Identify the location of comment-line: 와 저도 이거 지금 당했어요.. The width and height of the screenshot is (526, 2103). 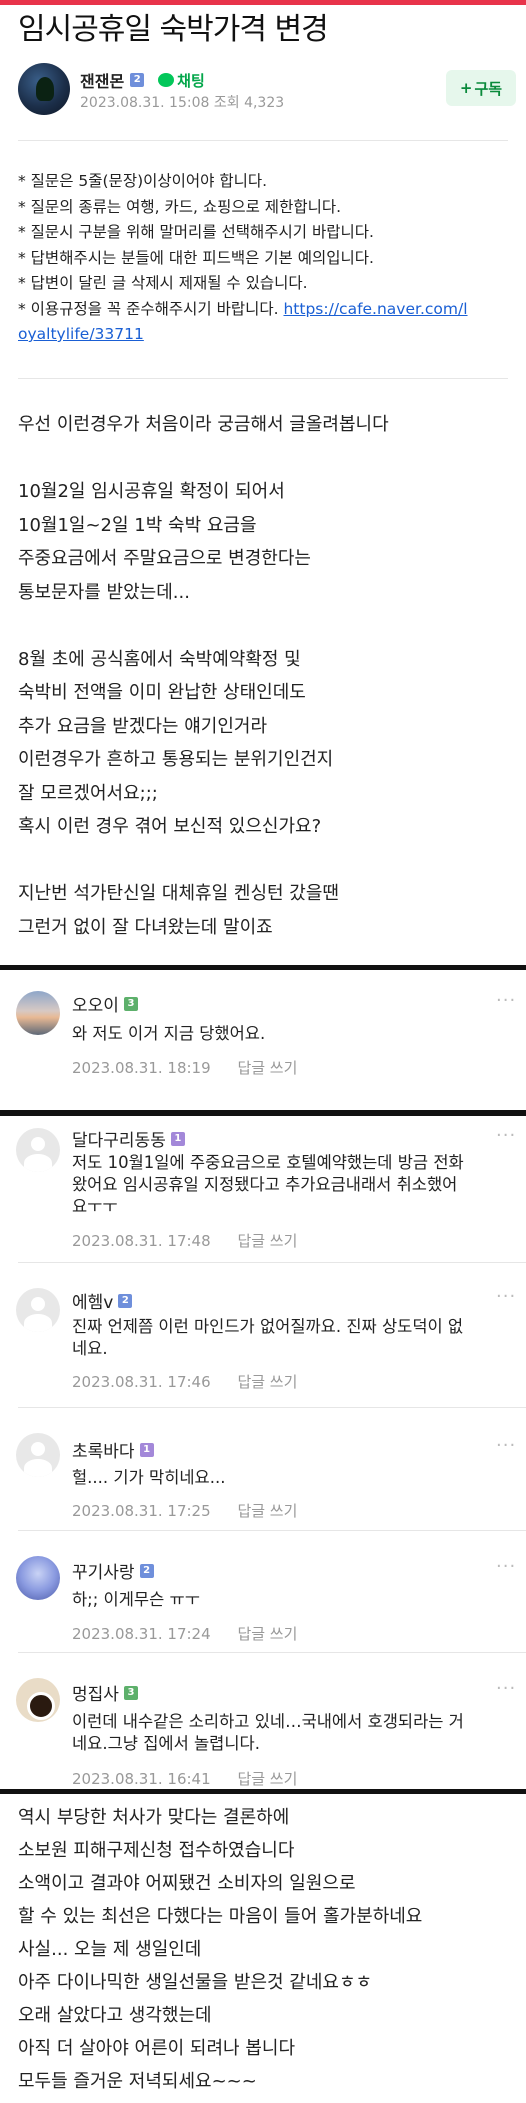
(169, 1033).